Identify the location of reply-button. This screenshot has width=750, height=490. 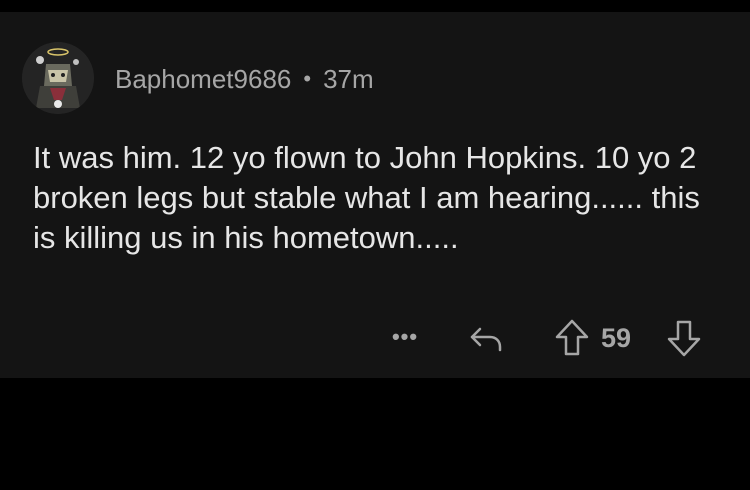
(486, 338).